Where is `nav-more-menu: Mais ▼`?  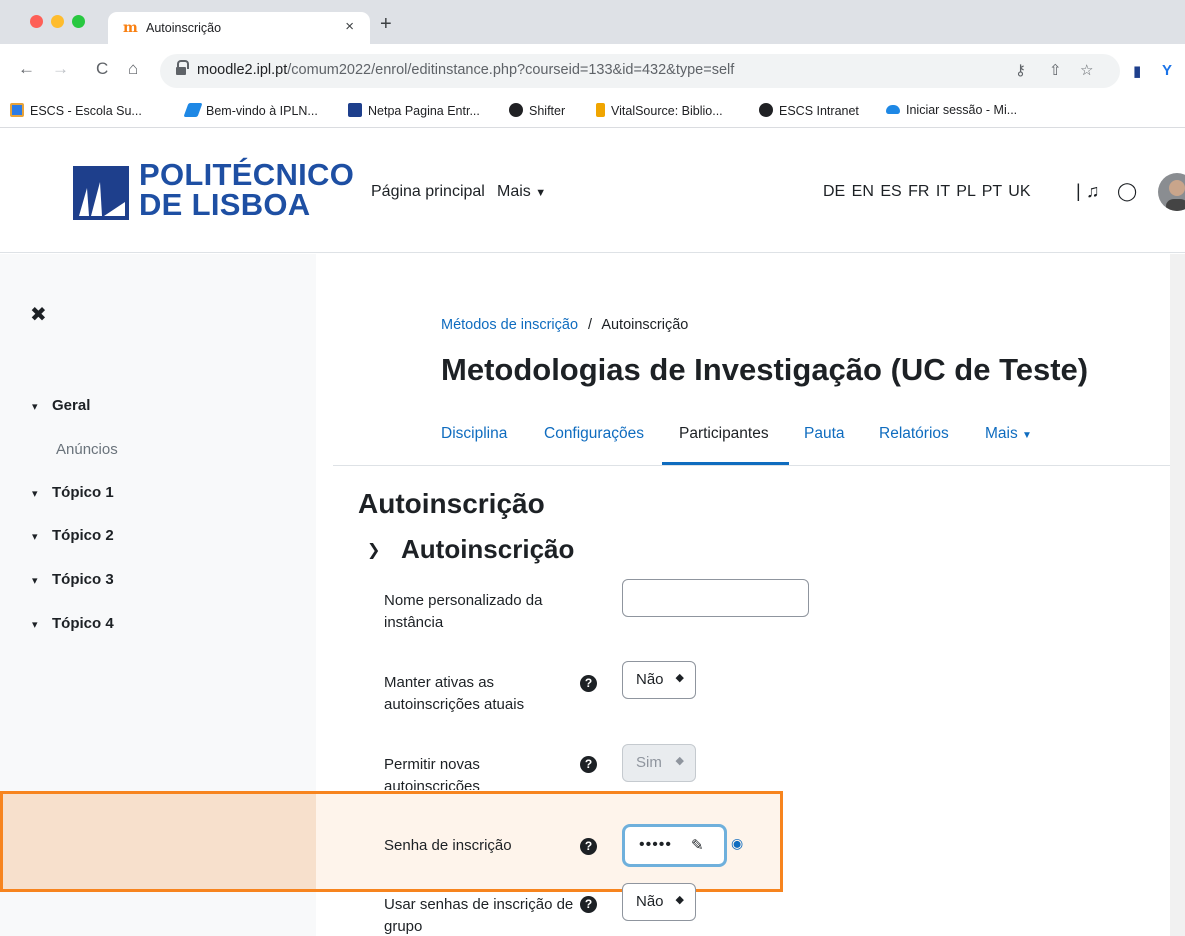 nav-more-menu: Mais ▼ is located at coordinates (521, 192).